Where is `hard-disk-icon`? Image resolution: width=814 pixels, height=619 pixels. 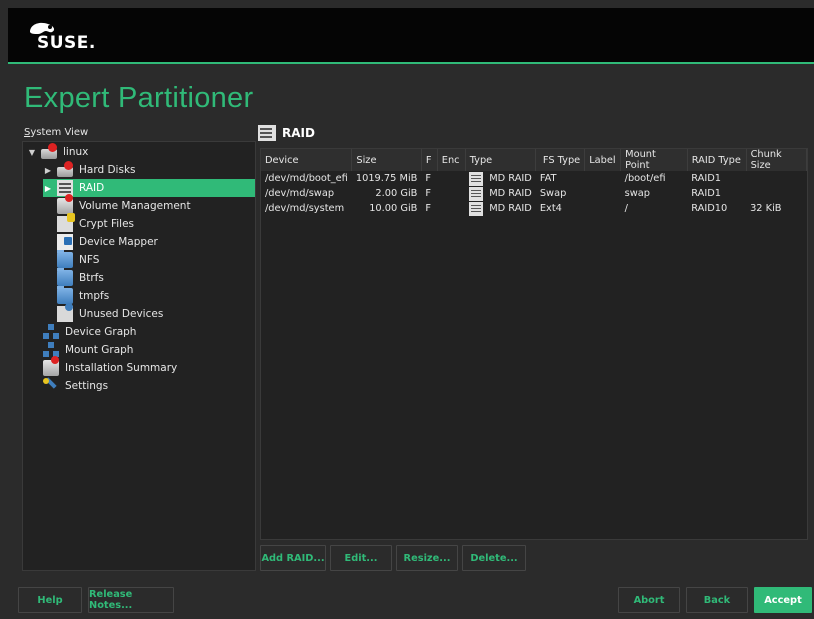 hard-disk-icon is located at coordinates (65, 169).